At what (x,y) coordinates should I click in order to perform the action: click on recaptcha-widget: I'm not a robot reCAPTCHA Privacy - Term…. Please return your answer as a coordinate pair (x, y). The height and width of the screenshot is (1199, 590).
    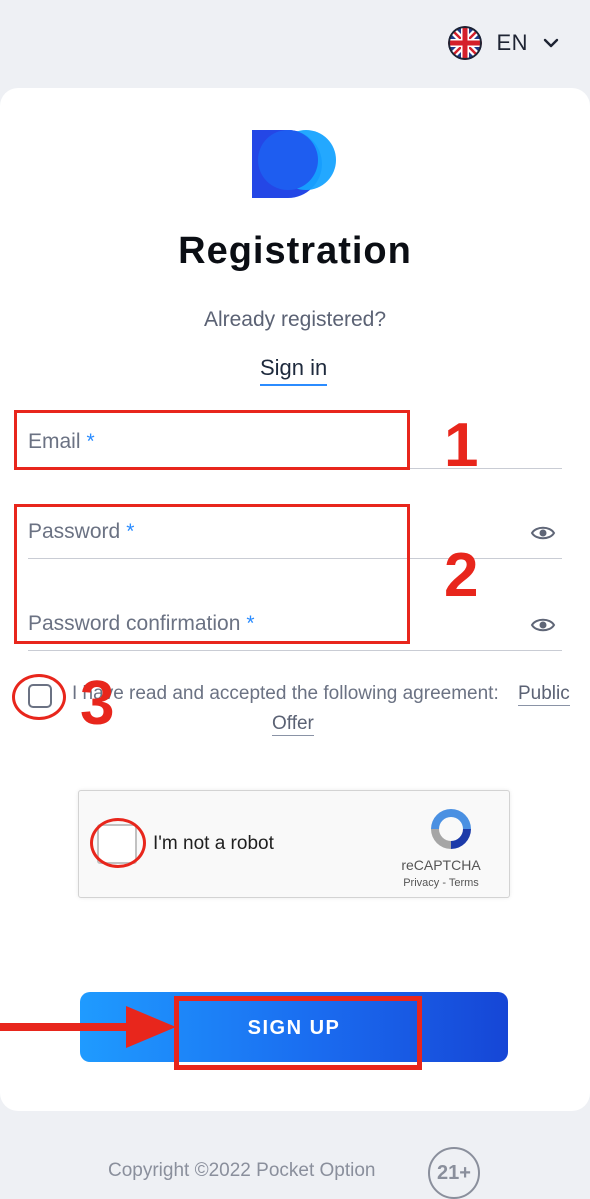
    Looking at the image, I should click on (294, 844).